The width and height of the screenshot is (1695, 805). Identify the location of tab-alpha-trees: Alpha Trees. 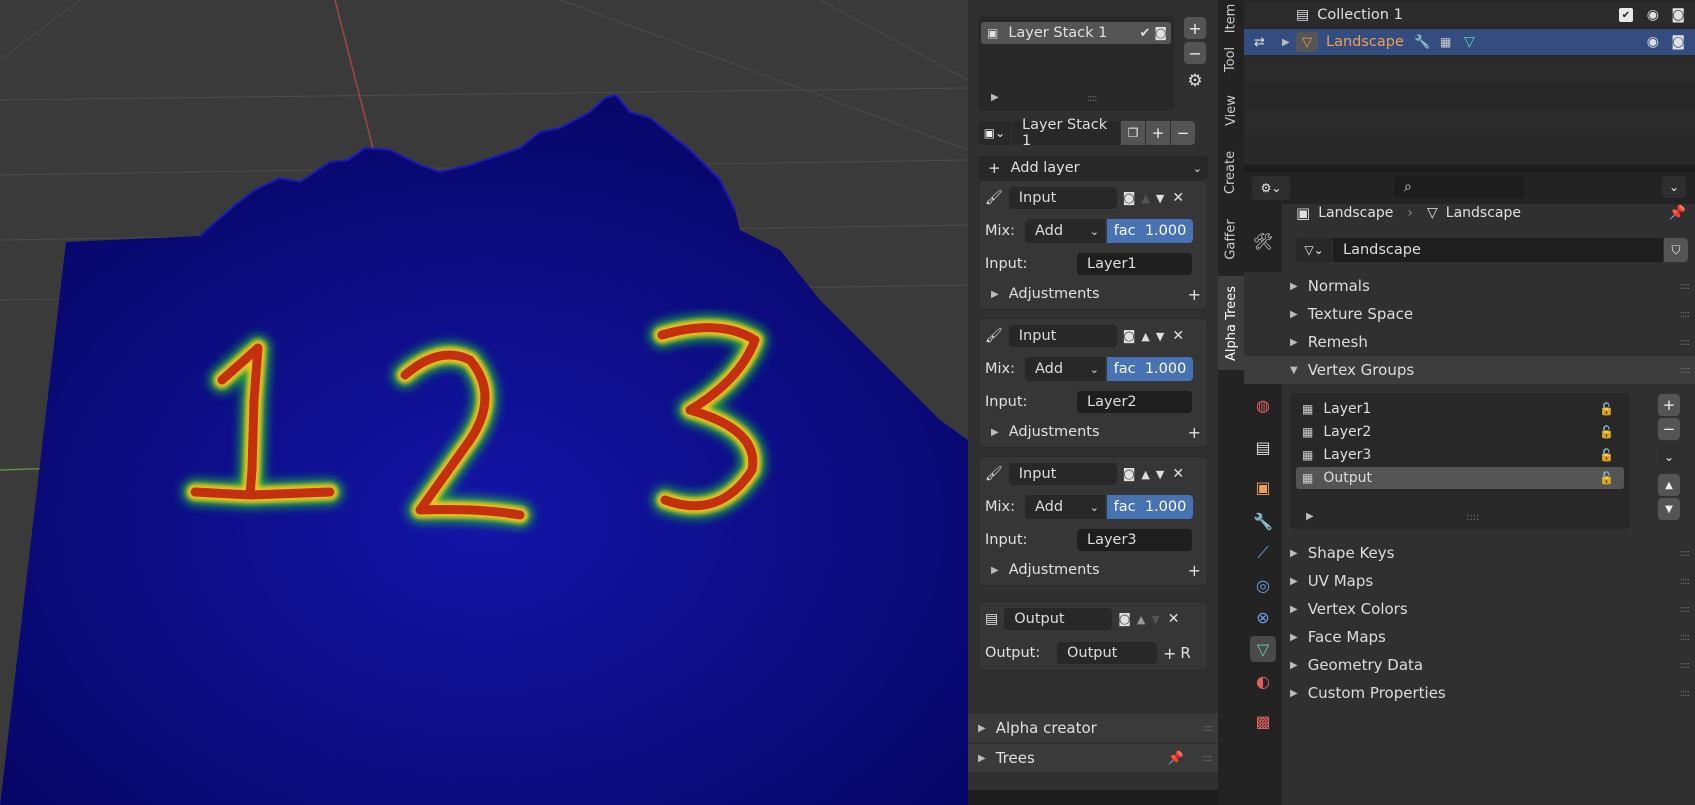
(1231, 323).